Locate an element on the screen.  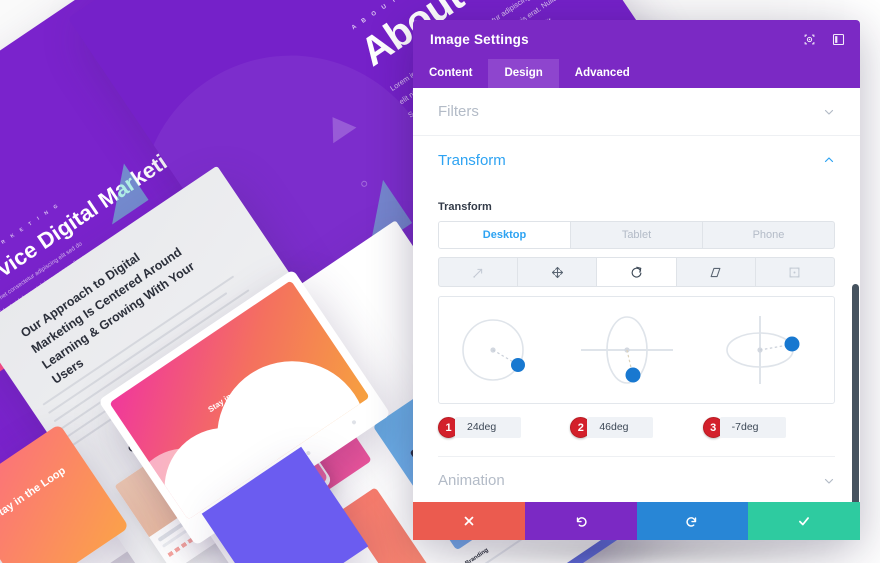
rotation-value-1-cell: 1 24deg is located at coordinates (504, 427).